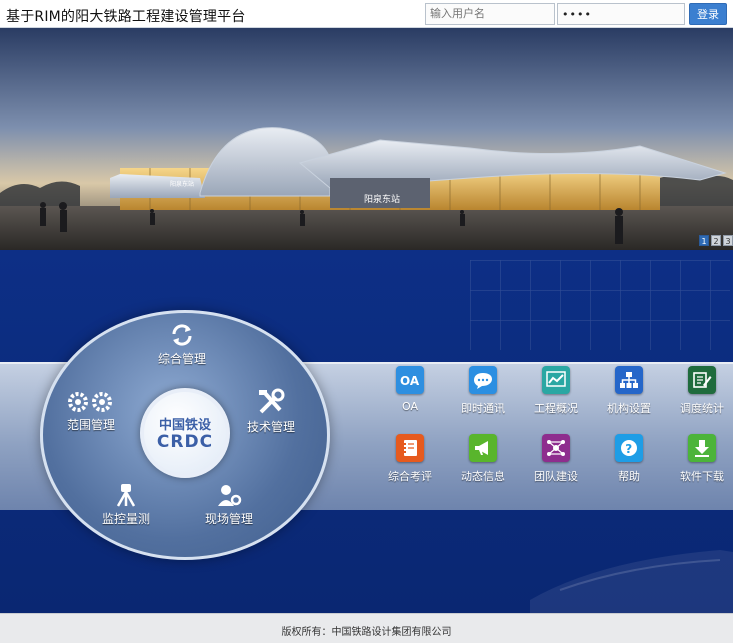  Describe the element at coordinates (708, 14) in the screenshot. I see `login-button: 登录` at that location.